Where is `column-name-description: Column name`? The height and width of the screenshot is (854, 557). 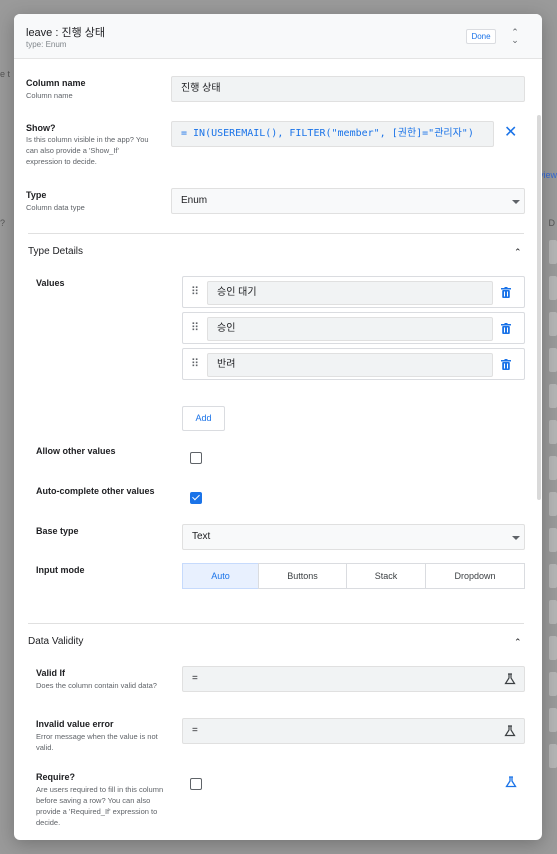 column-name-description: Column name is located at coordinates (49, 95).